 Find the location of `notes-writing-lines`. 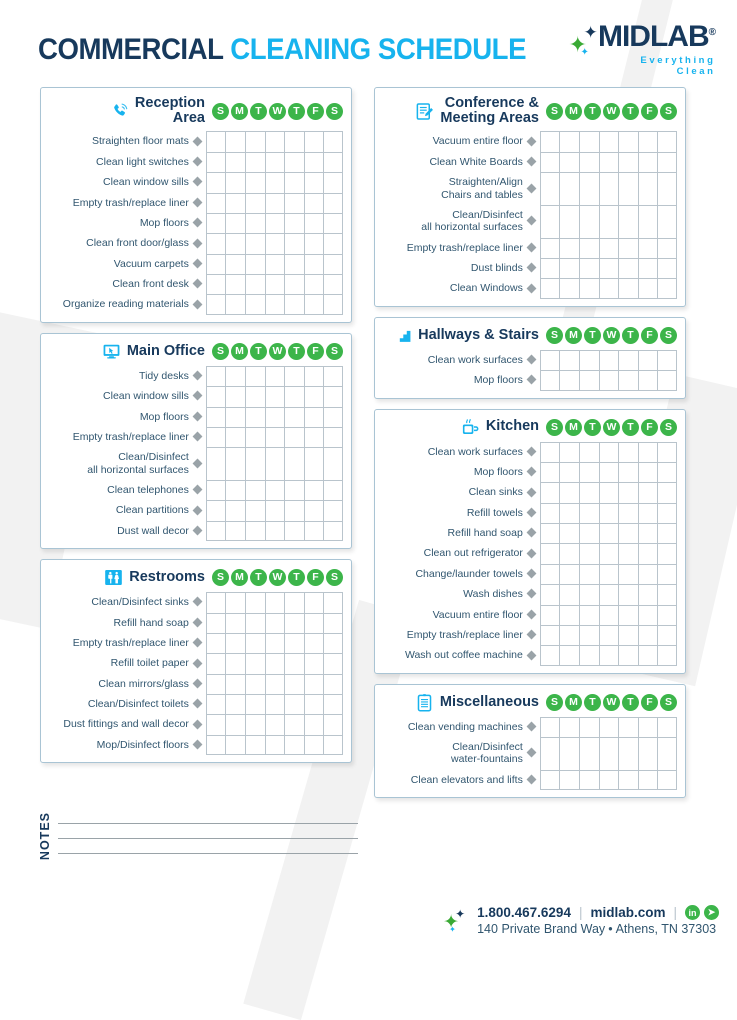

notes-writing-lines is located at coordinates (208, 836).